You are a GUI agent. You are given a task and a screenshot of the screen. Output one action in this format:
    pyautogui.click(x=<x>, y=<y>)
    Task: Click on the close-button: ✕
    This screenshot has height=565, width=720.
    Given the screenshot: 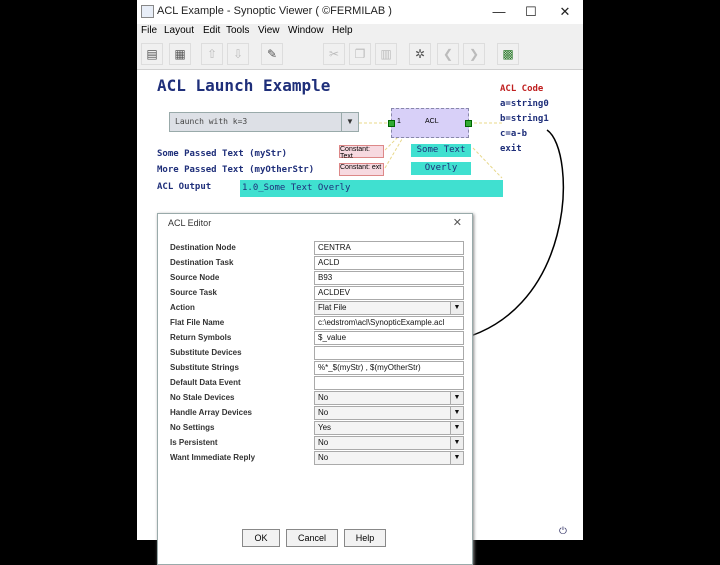 What is the action you would take?
    pyautogui.click(x=565, y=12)
    